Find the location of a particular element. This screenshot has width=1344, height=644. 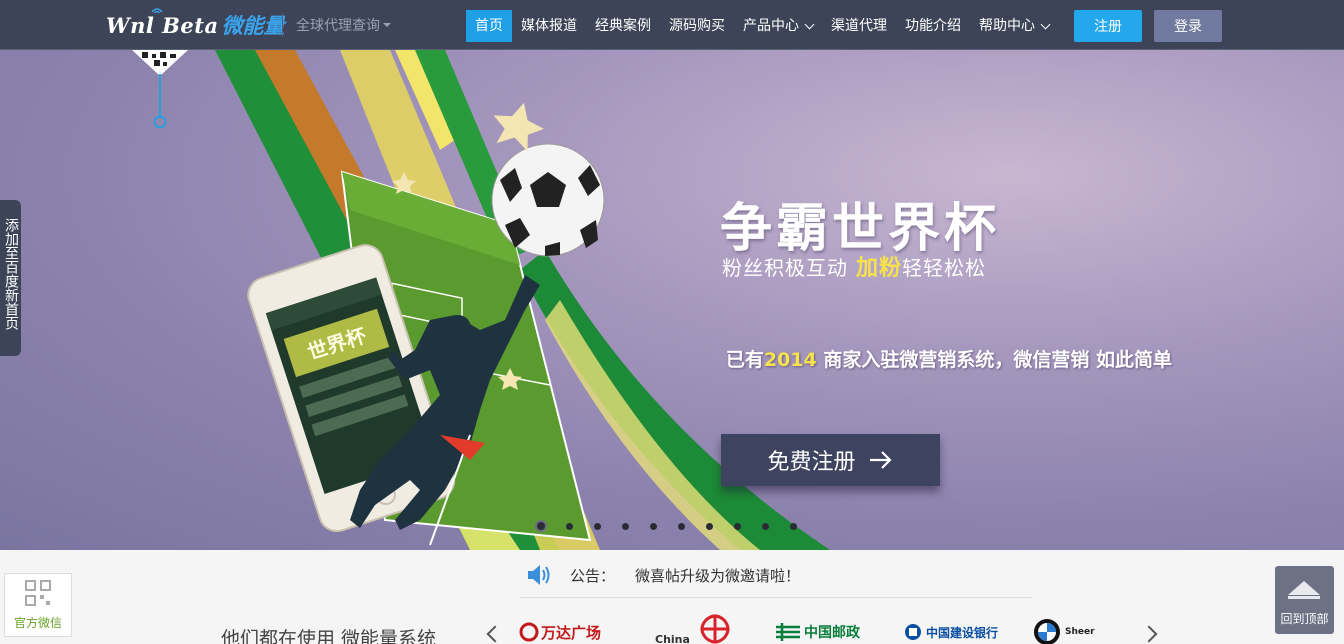

partners-label: 他们都在使用 微能量系统 is located at coordinates (329, 636).